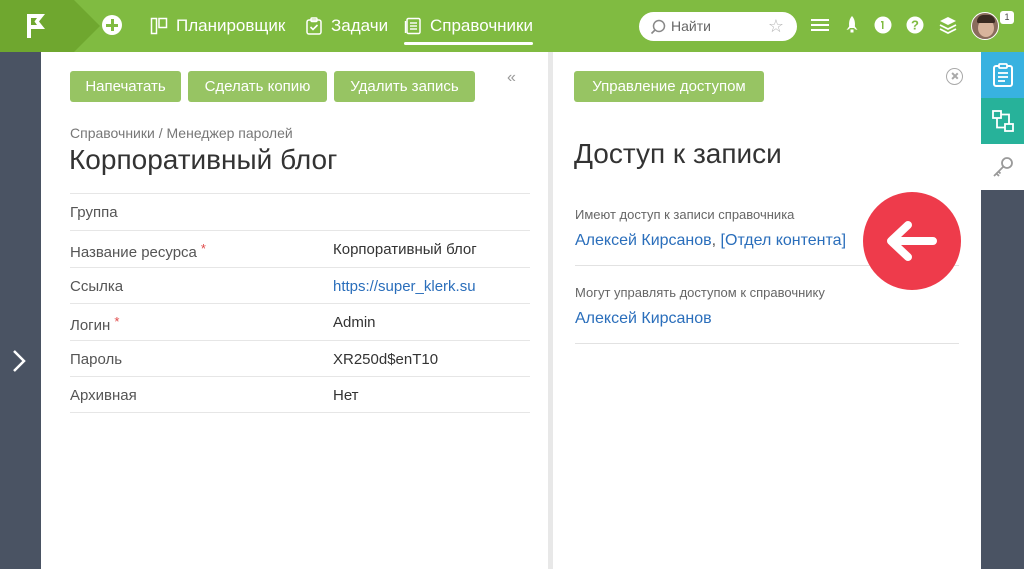 This screenshot has width=1024, height=569. Describe the element at coordinates (767, 343) in the screenshot. I see `section-divider` at that location.